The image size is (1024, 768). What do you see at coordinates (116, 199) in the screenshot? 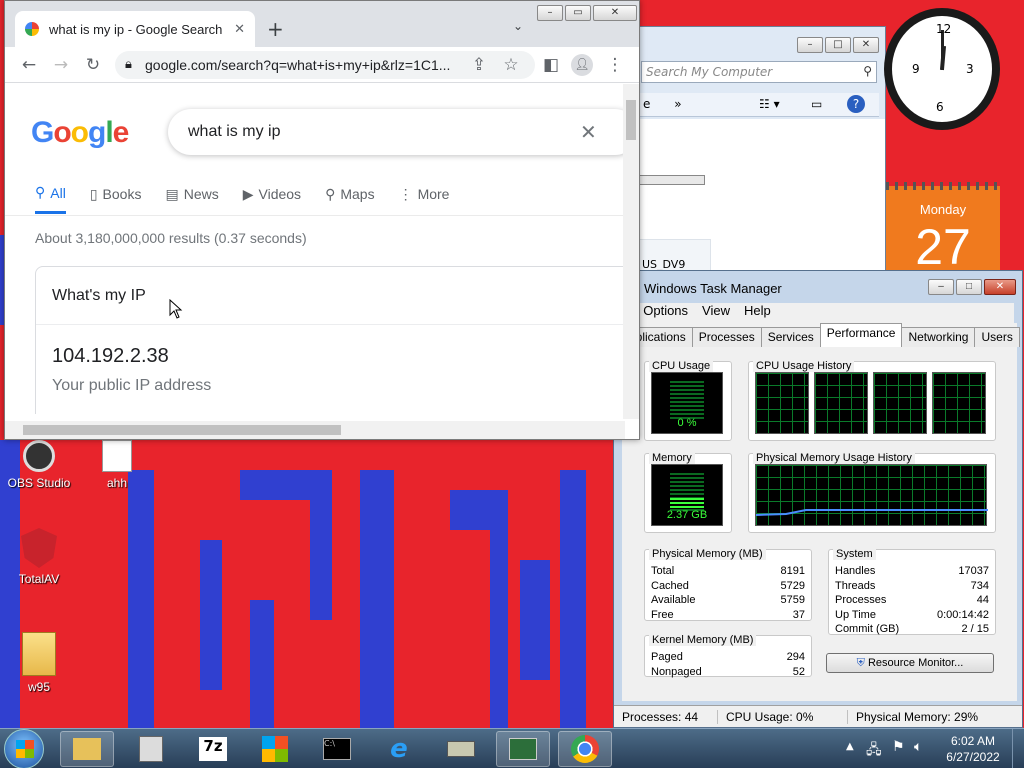
I see `tab-books: ▯ Books` at bounding box center [116, 199].